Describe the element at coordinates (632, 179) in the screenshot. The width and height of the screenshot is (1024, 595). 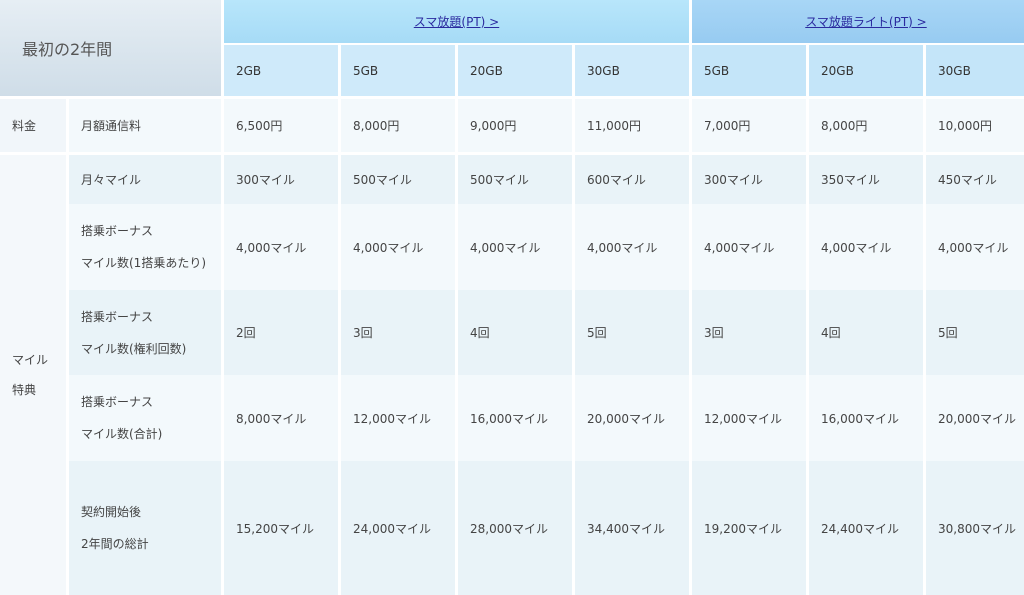
I see `table-cell: 600マイル` at that location.